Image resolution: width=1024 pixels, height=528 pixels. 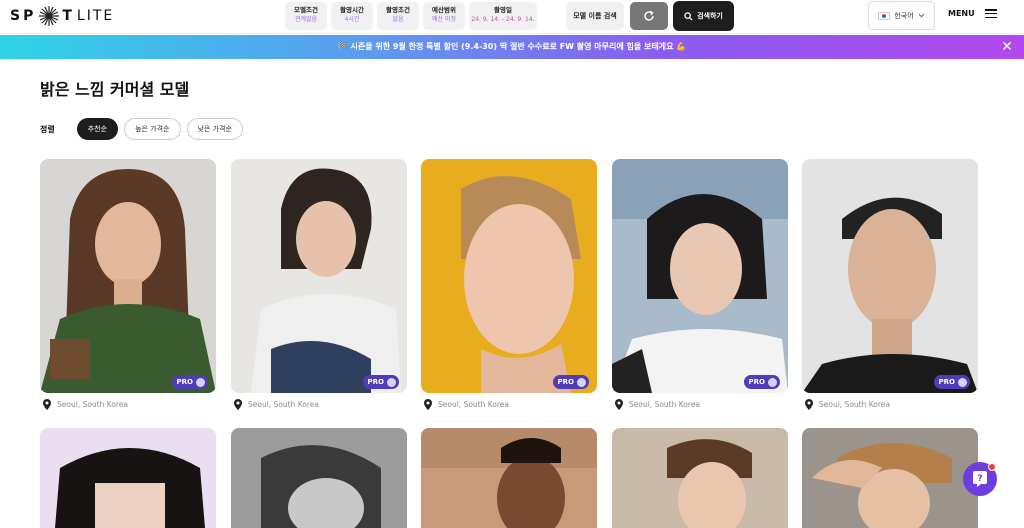 I want to click on sort-recommended-button: 추천순, so click(x=97, y=129).